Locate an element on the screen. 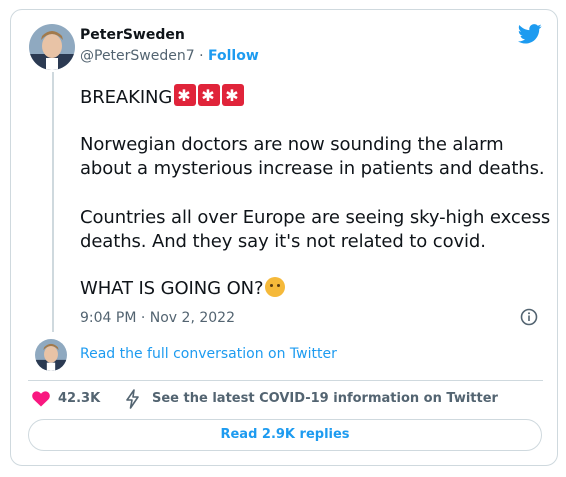 The image size is (566, 477). info-icon is located at coordinates (529, 317).